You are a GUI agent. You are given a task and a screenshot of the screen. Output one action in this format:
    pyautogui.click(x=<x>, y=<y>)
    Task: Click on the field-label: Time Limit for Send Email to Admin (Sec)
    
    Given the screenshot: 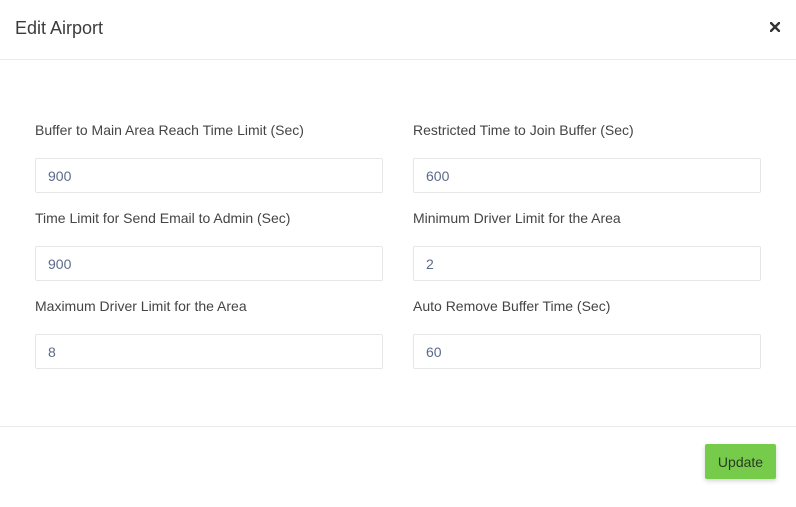 What is the action you would take?
    pyautogui.click(x=163, y=218)
    